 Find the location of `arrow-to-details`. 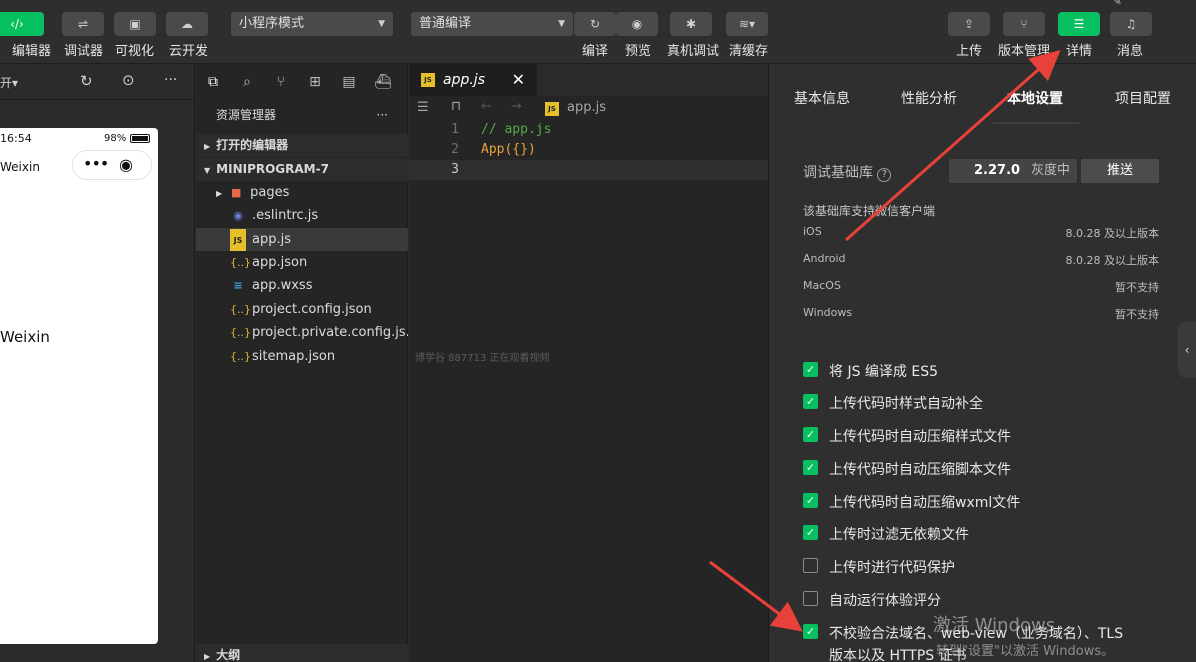

arrow-to-details is located at coordinates (953, 146).